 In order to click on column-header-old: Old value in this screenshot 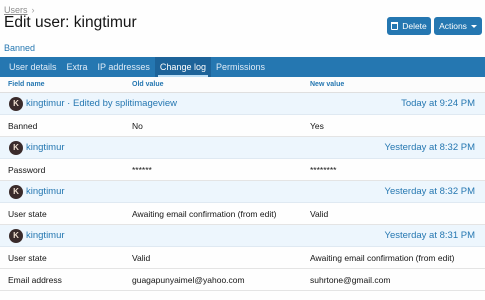, I will do `click(148, 84)`.